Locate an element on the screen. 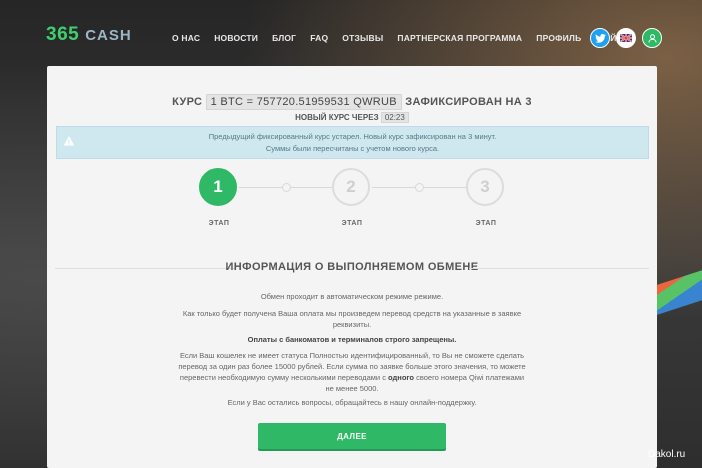 Image resolution: width=702 pixels, height=468 pixels. warning-icon is located at coordinates (69, 141).